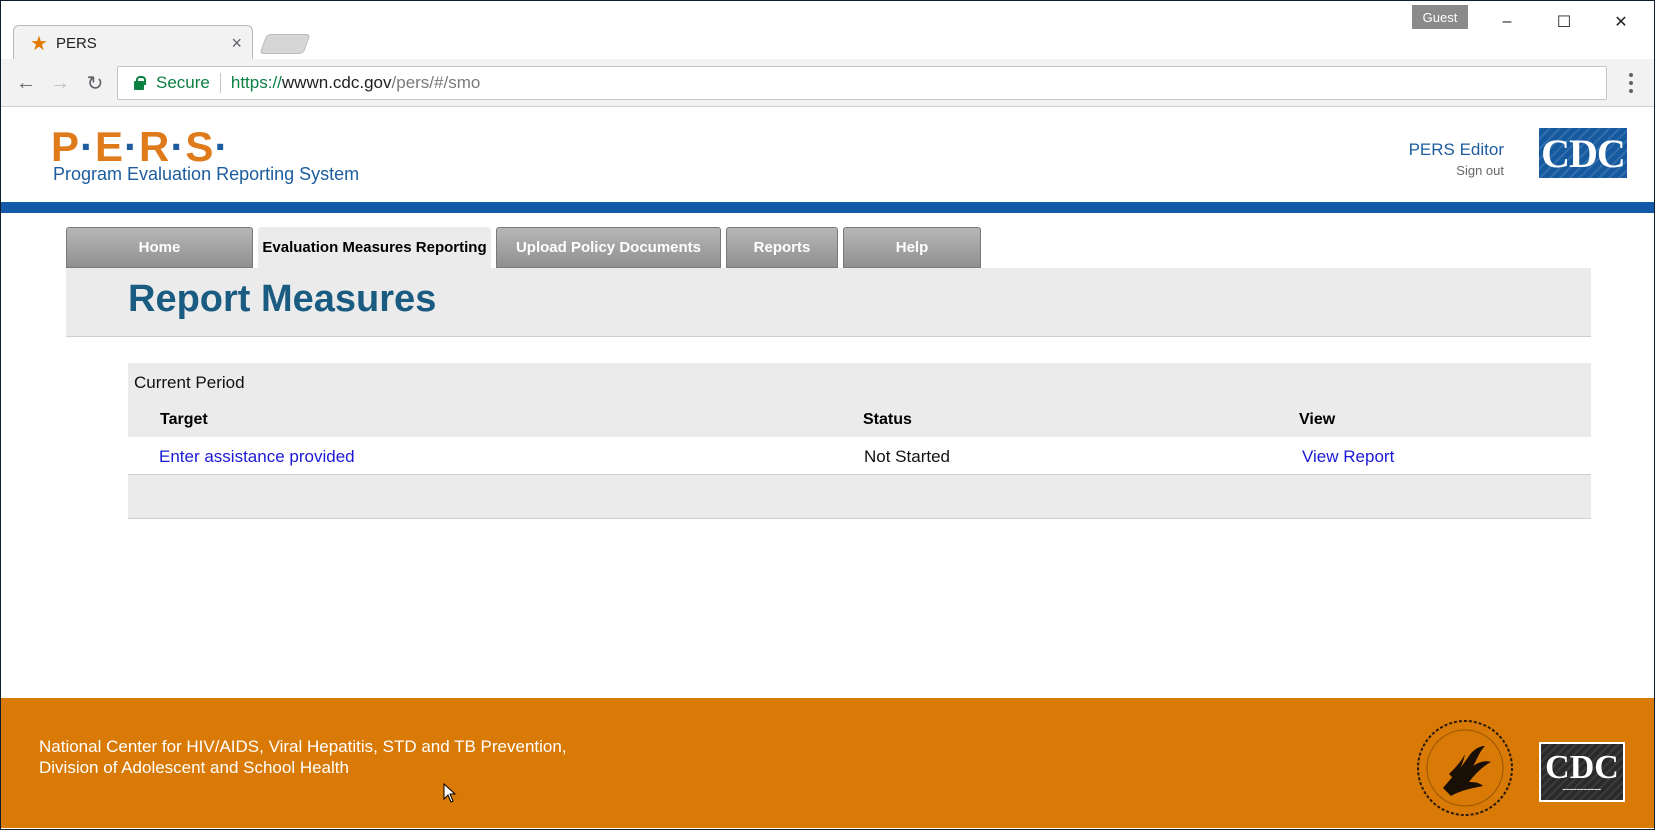  Describe the element at coordinates (257, 457) in the screenshot. I see `target-link: Enter assistance provided` at that location.